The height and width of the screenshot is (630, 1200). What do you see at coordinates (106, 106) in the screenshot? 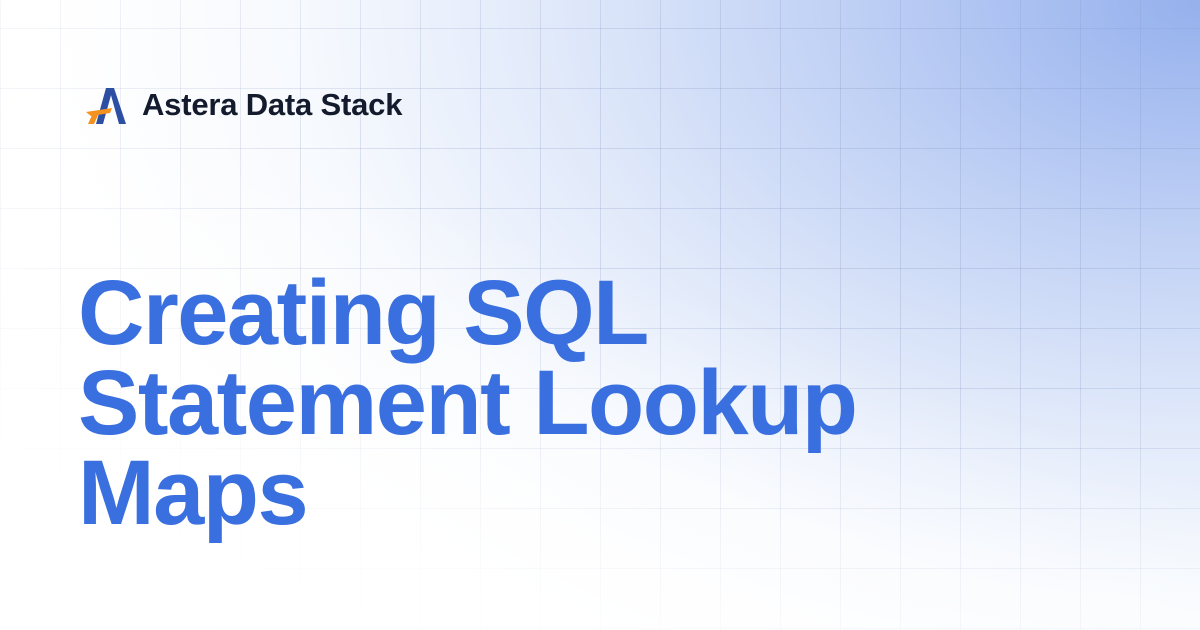
I see `astera-a-logo-icon` at bounding box center [106, 106].